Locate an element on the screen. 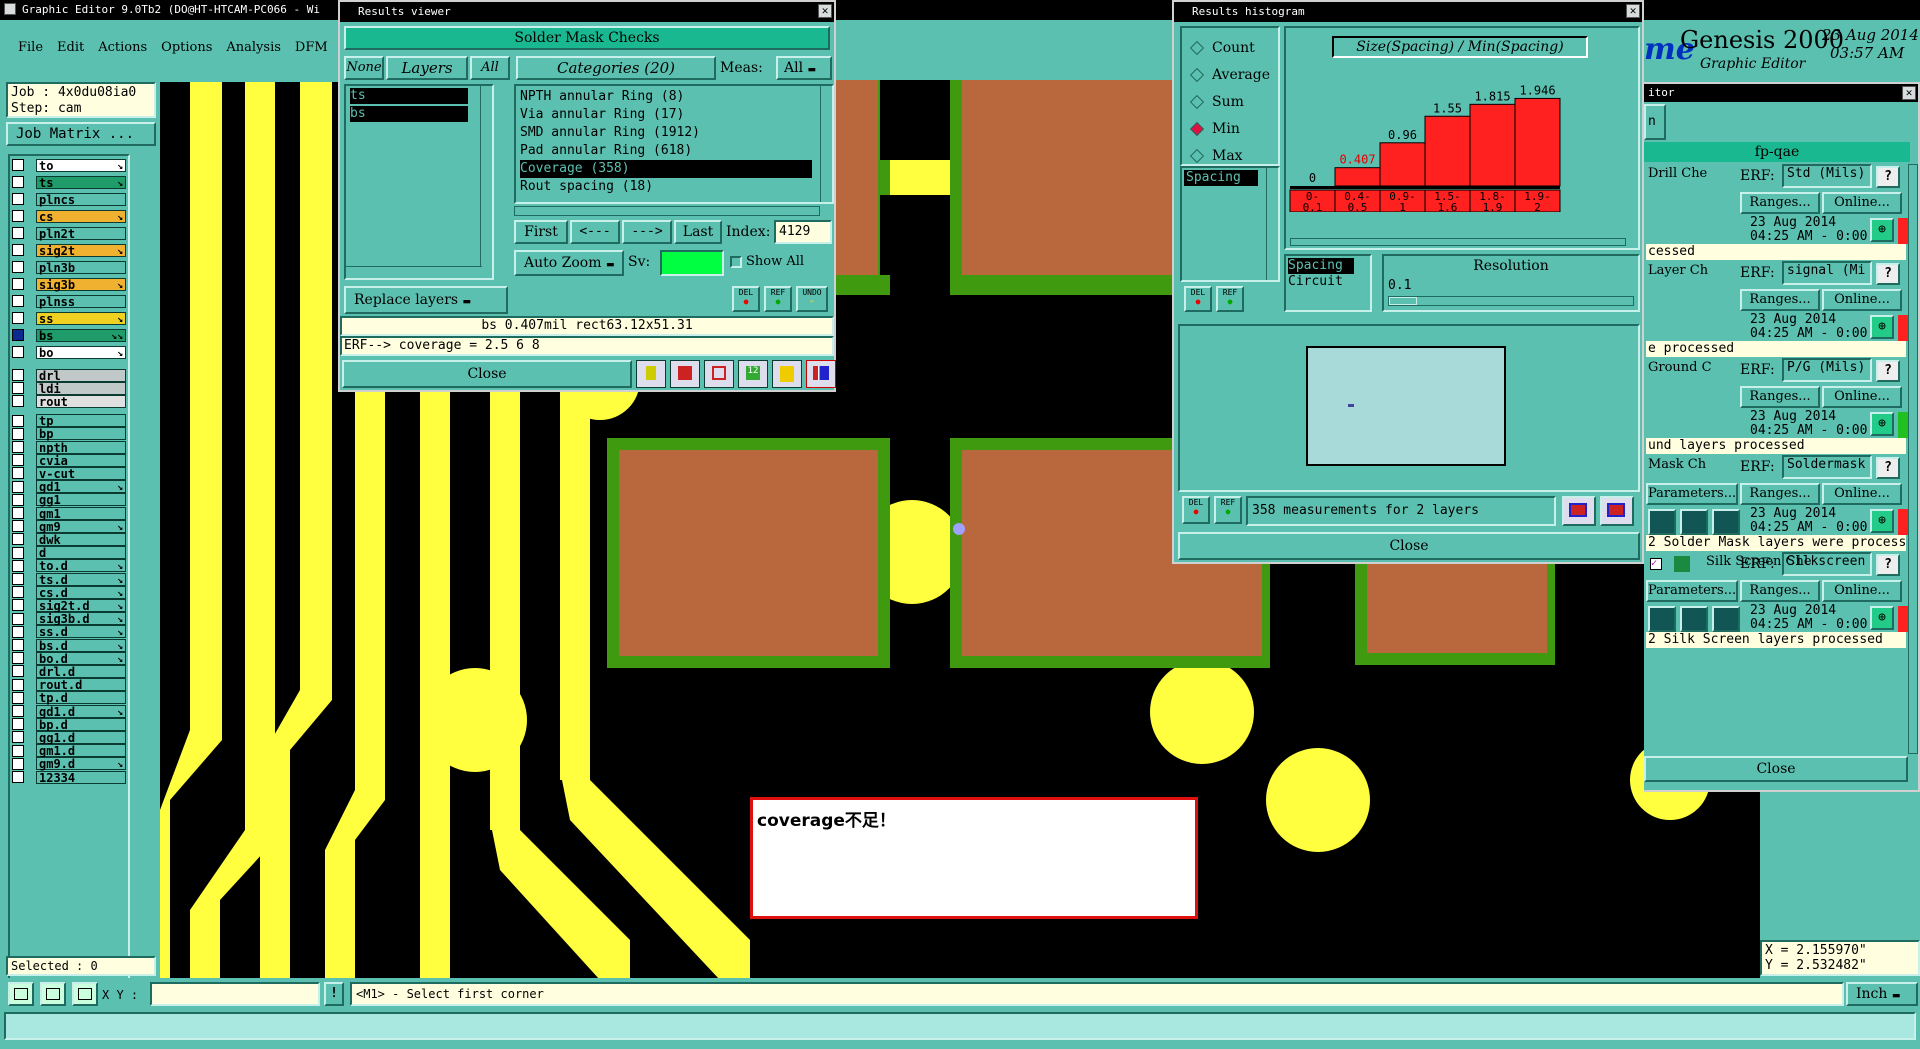 The image size is (1920, 1049). layer-row-bo.d: bo.d ↘ is located at coordinates (69, 658).